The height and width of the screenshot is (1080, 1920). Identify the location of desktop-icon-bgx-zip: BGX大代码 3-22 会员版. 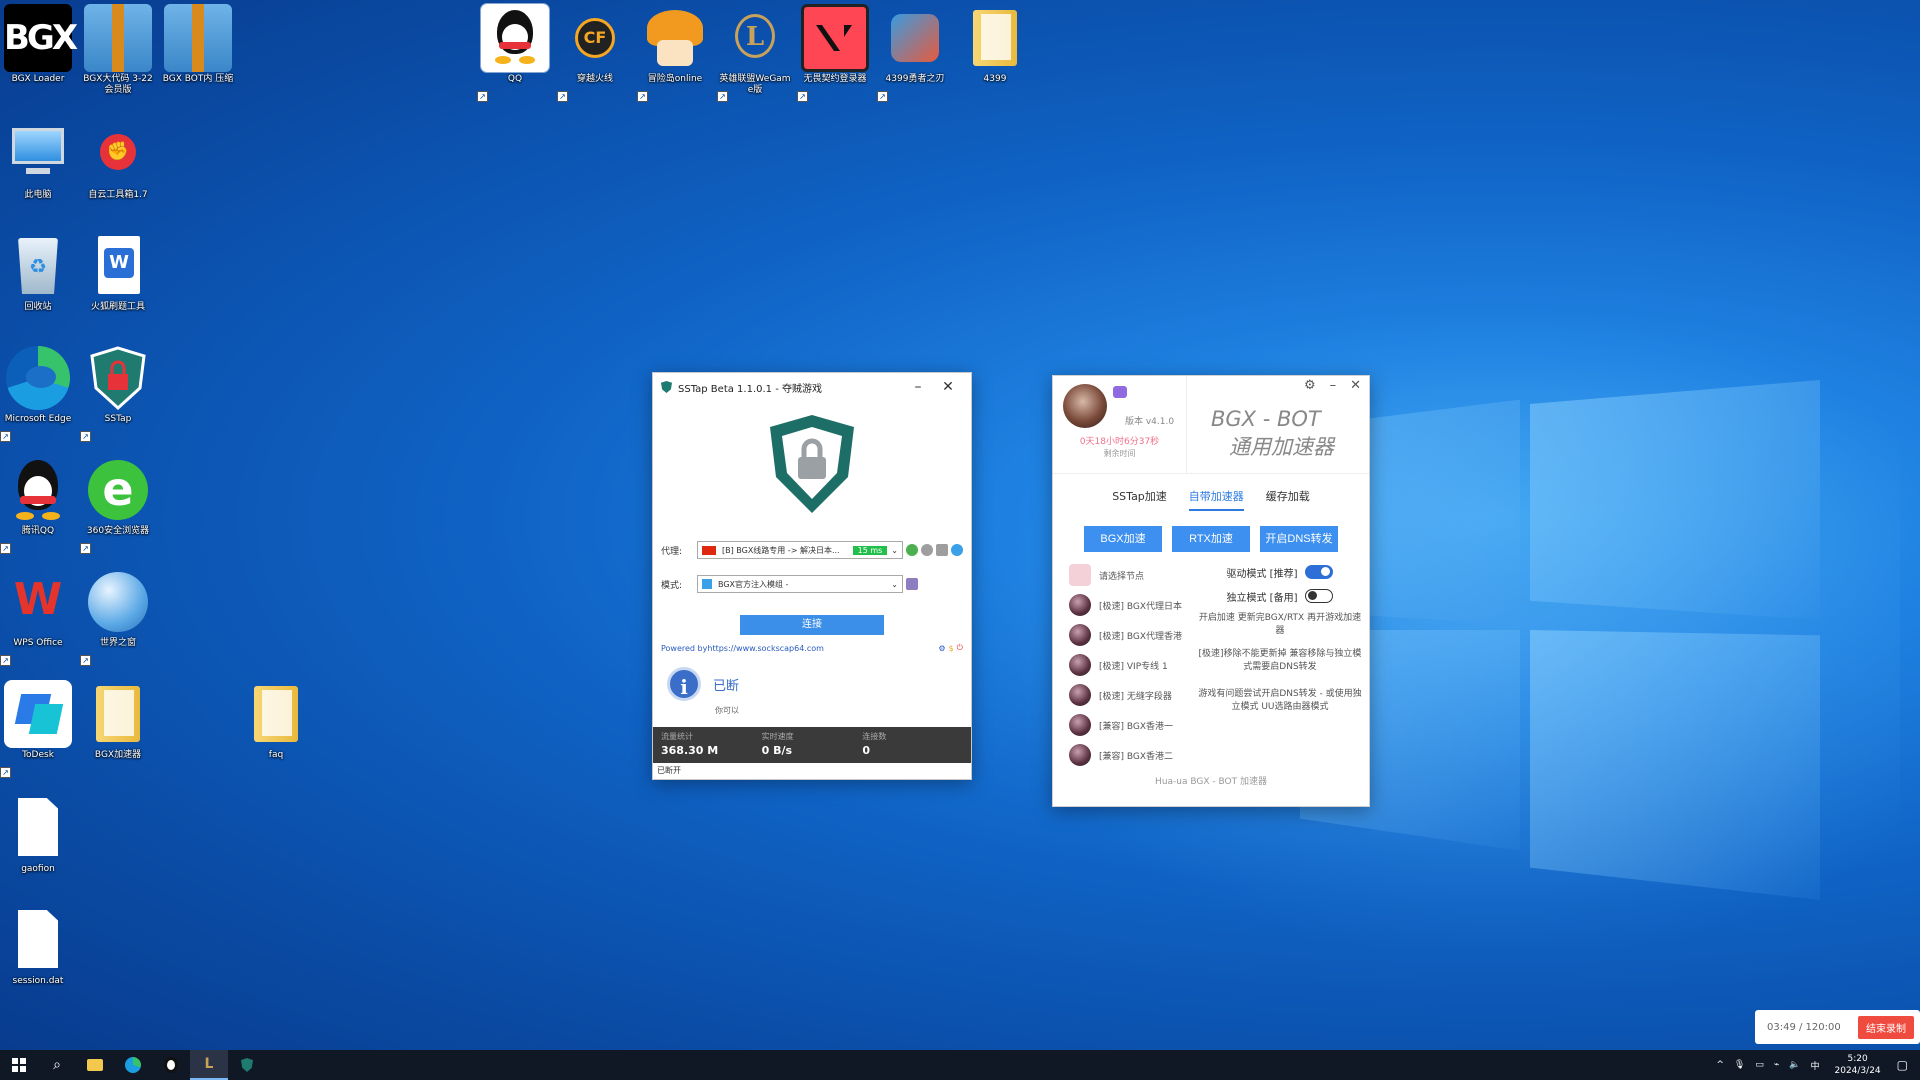
(118, 52).